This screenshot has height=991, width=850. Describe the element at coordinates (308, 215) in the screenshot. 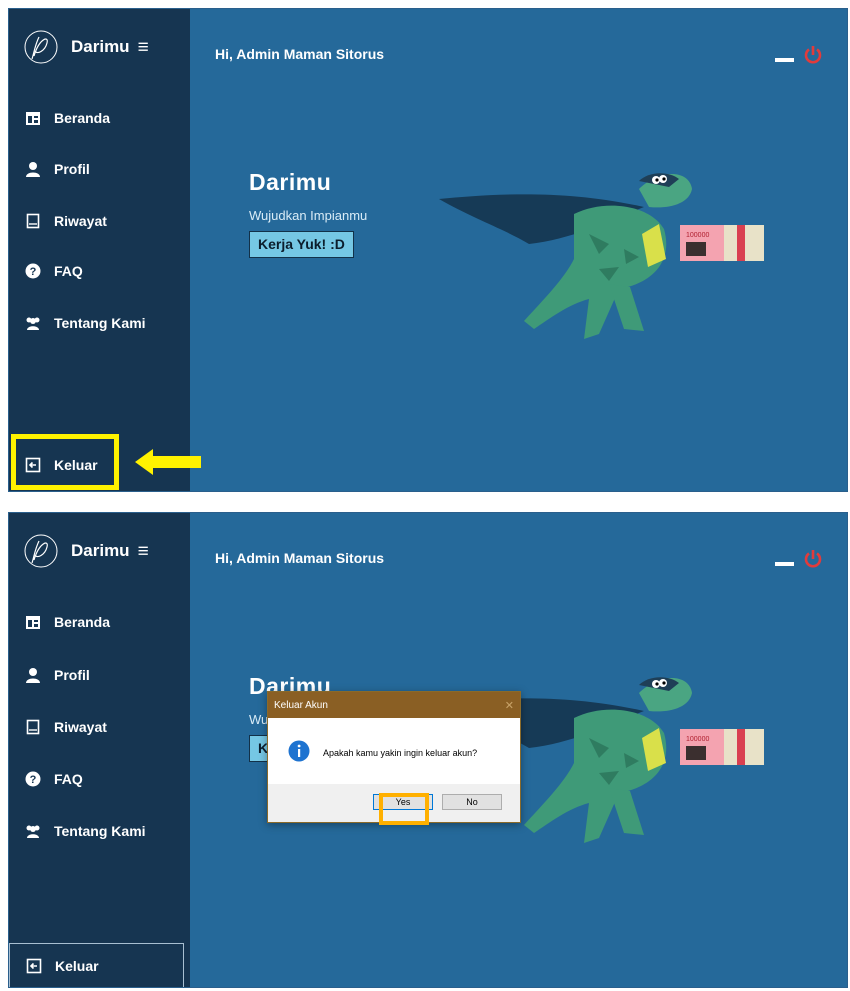

I see `hero-subtitle: Wujudkan Impianmu` at that location.